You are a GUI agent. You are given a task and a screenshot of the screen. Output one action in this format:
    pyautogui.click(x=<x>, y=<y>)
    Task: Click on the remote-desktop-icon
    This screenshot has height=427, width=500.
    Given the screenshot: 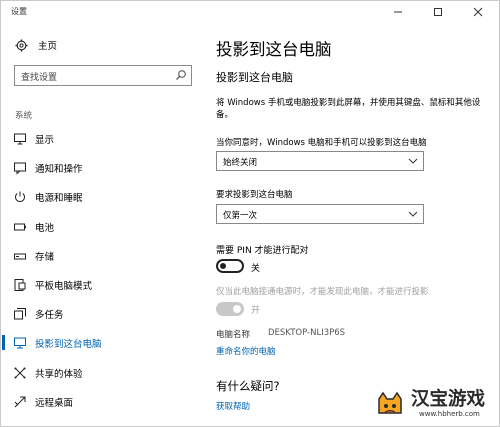 What is the action you would take?
    pyautogui.click(x=20, y=402)
    